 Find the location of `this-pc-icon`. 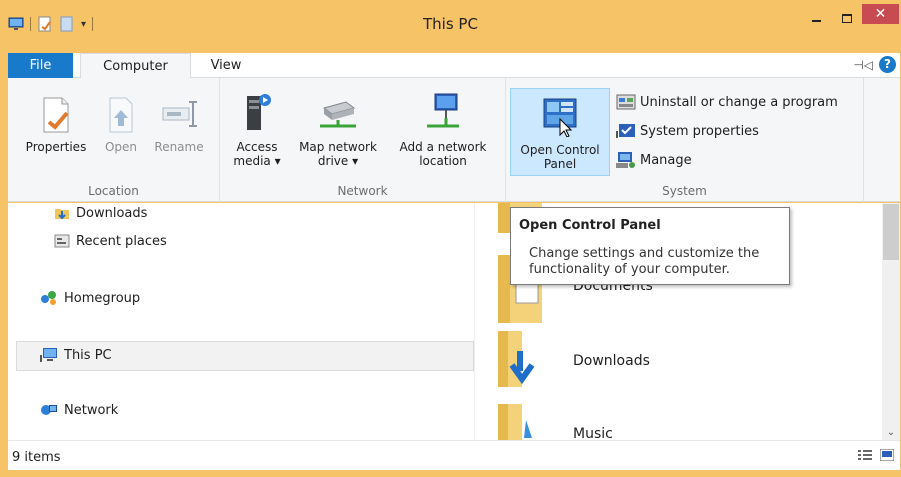

this-pc-icon is located at coordinates (48, 355).